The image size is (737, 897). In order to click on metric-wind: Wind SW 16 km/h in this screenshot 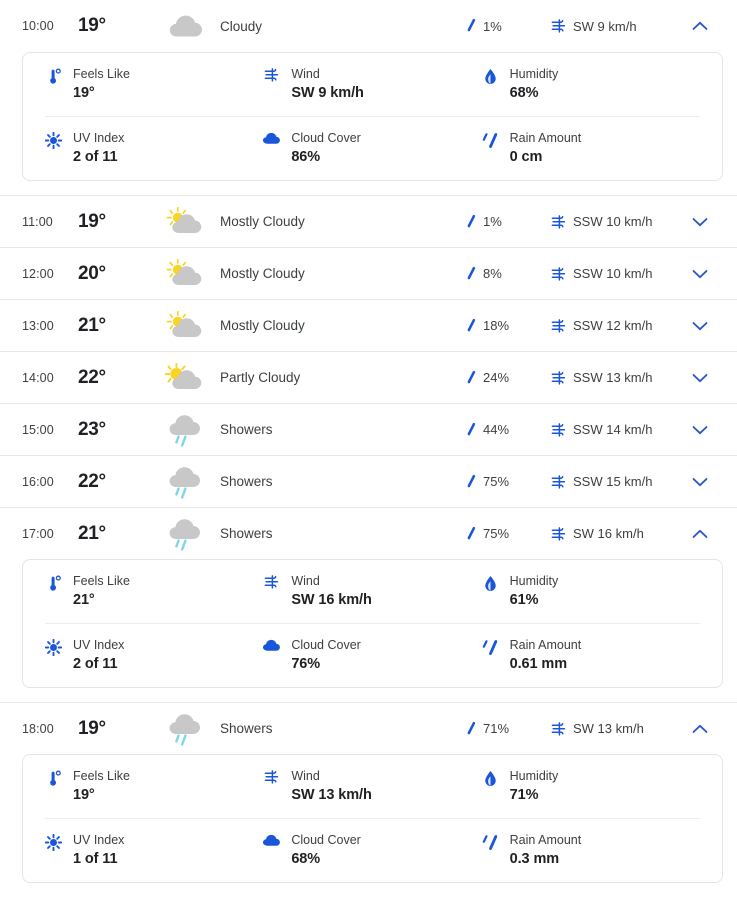, I will do `click(372, 591)`.